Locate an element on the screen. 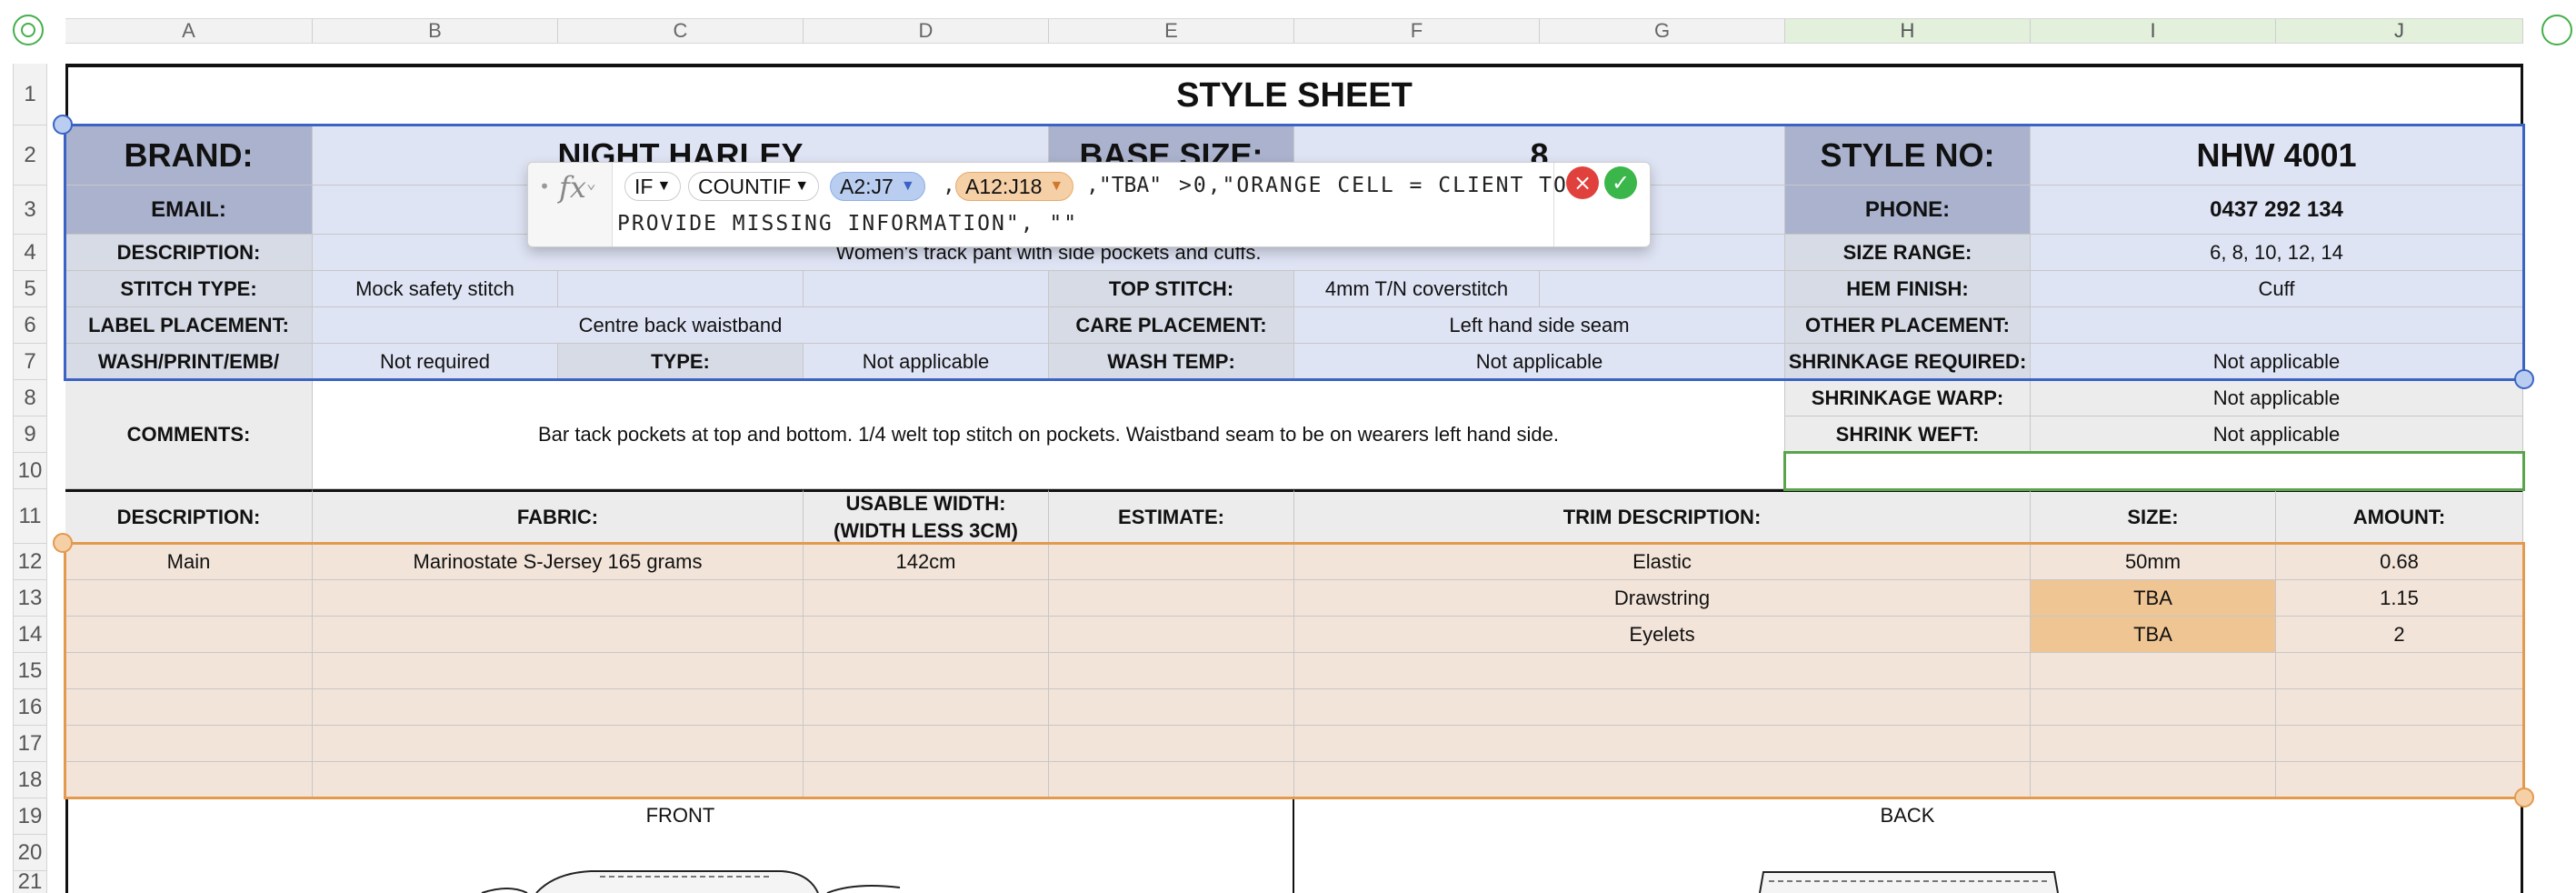 Image resolution: width=2576 pixels, height=893 pixels. shrinkage-value: Not applicable is located at coordinates (2277, 362).